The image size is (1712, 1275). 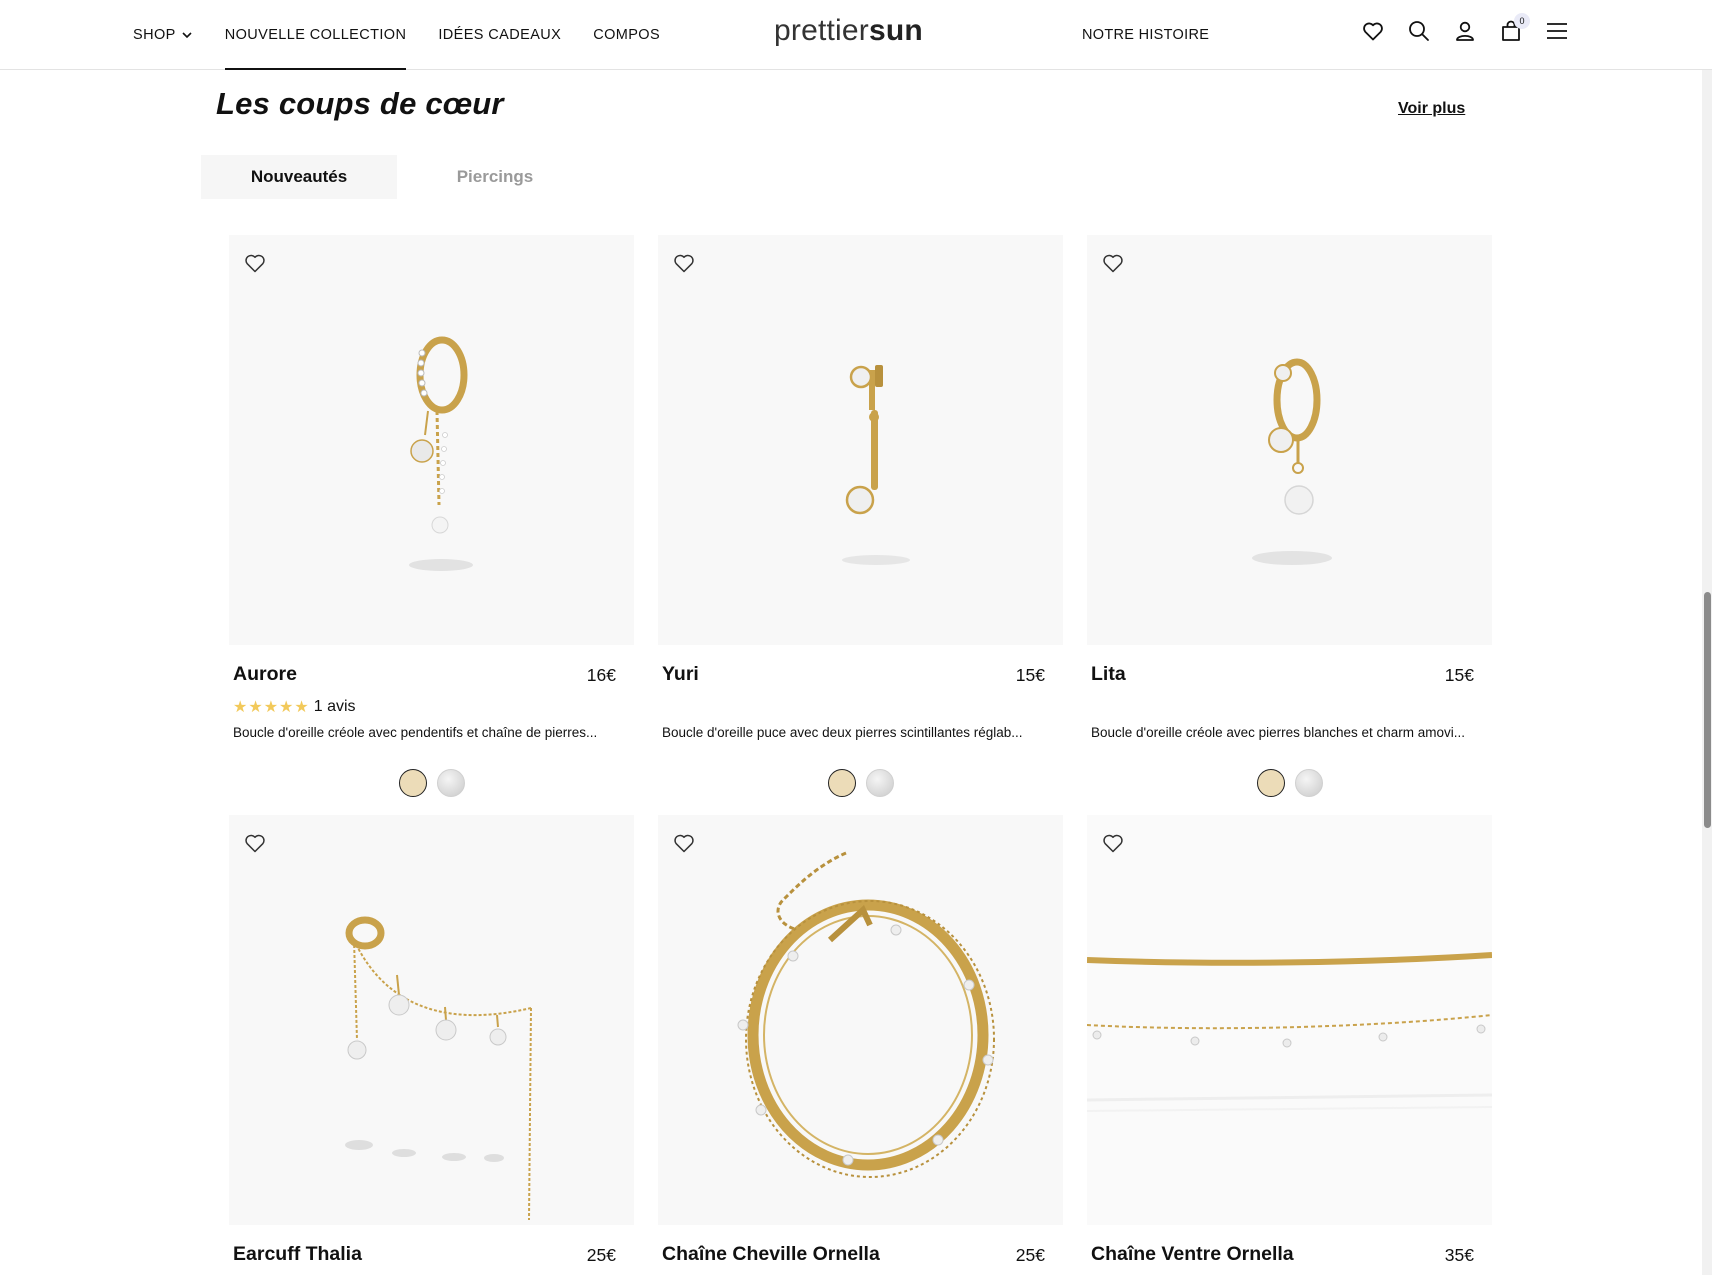 What do you see at coordinates (1192, 1254) in the screenshot?
I see `product-name: Chaîne Ventre Ornella` at bounding box center [1192, 1254].